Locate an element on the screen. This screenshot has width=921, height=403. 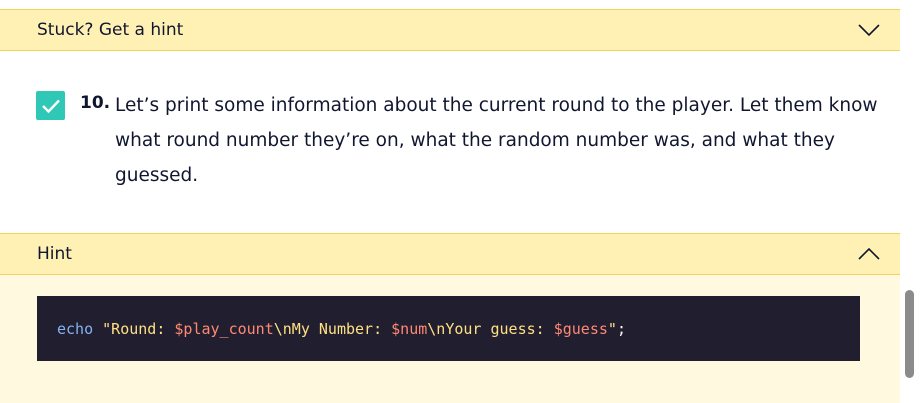
task-number: 10. is located at coordinates (95, 103).